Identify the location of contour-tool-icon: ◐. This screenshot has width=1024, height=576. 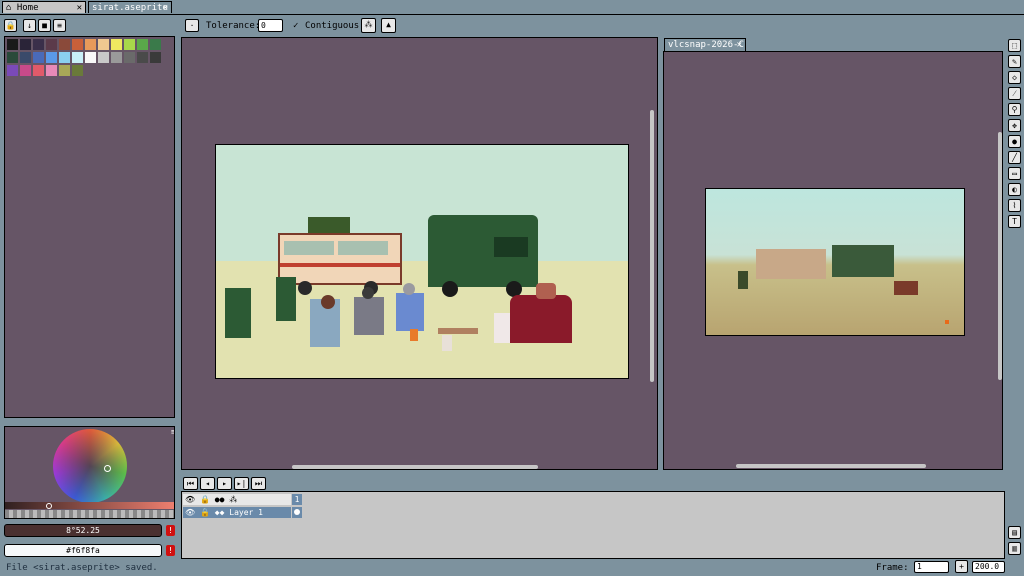
(1014, 189).